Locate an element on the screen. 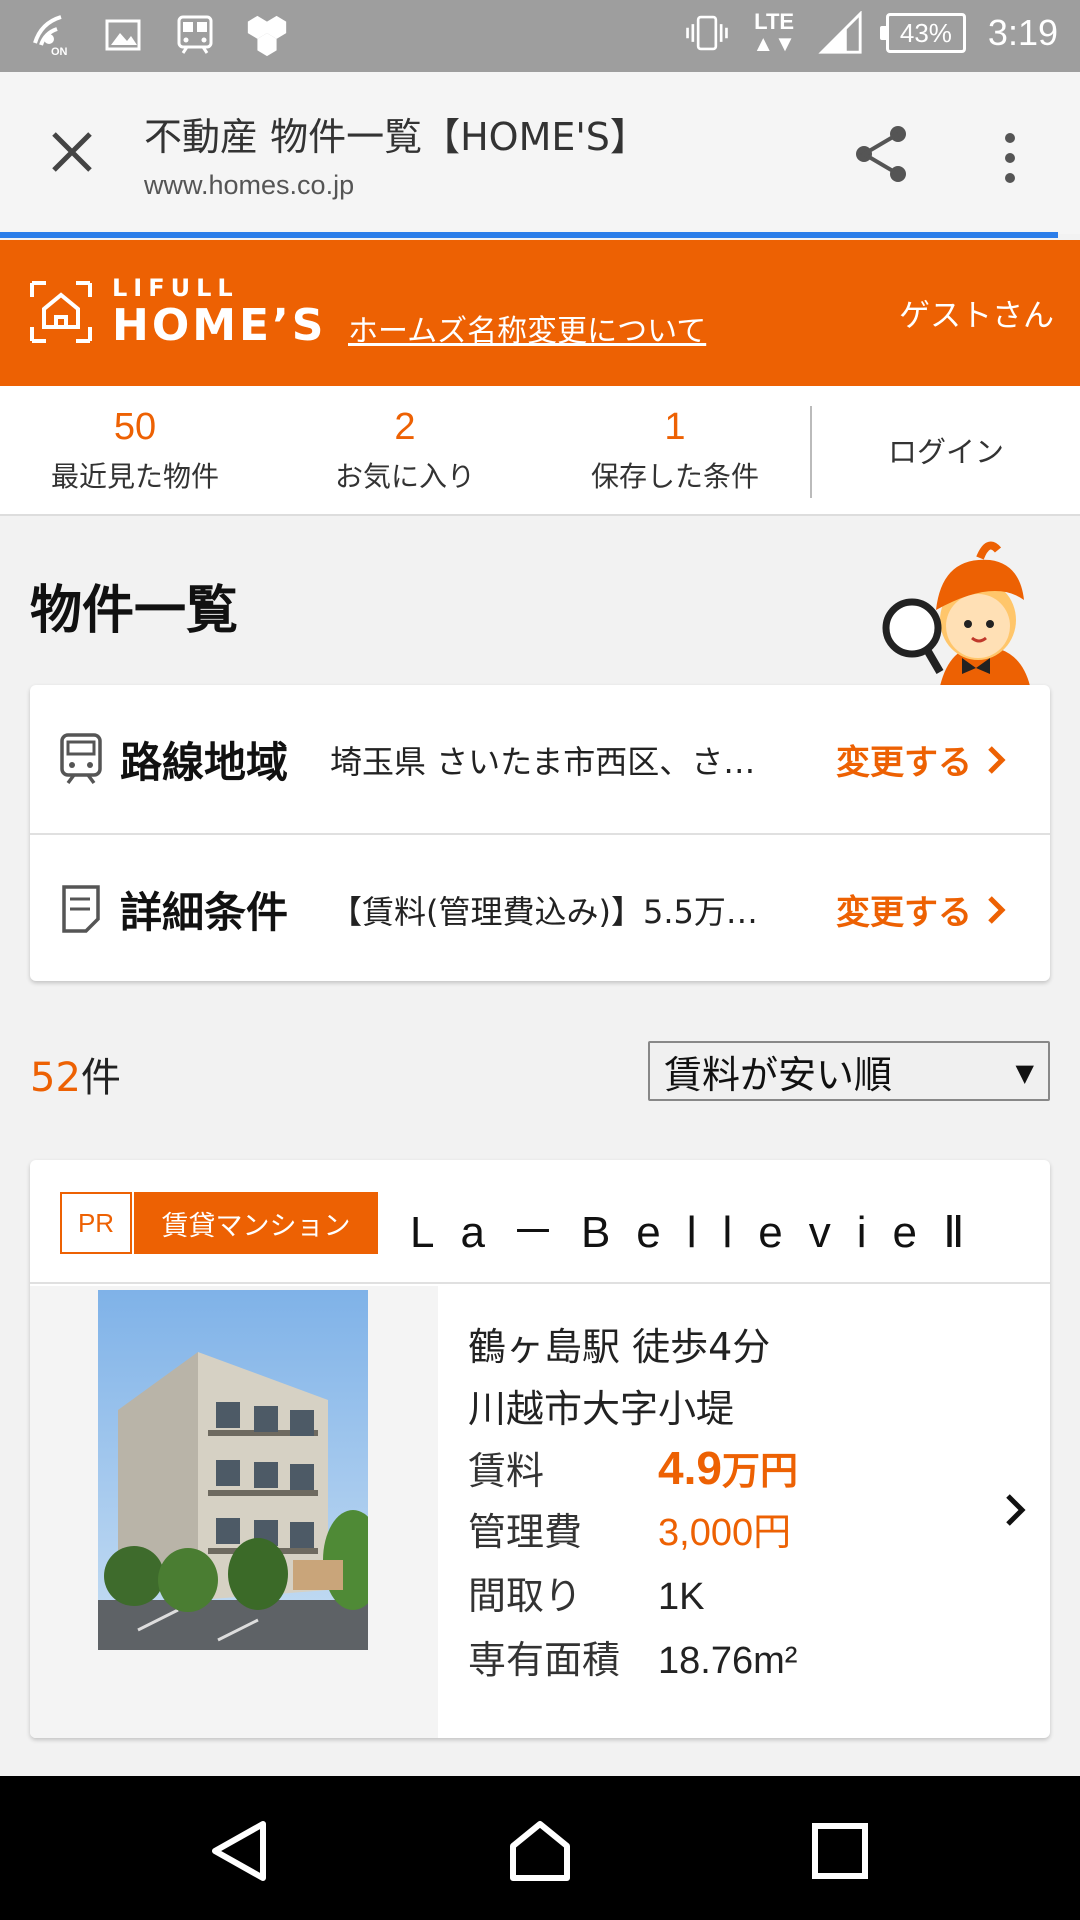  rent-row: 賃料 4.9万円 is located at coordinates (633, 1468).